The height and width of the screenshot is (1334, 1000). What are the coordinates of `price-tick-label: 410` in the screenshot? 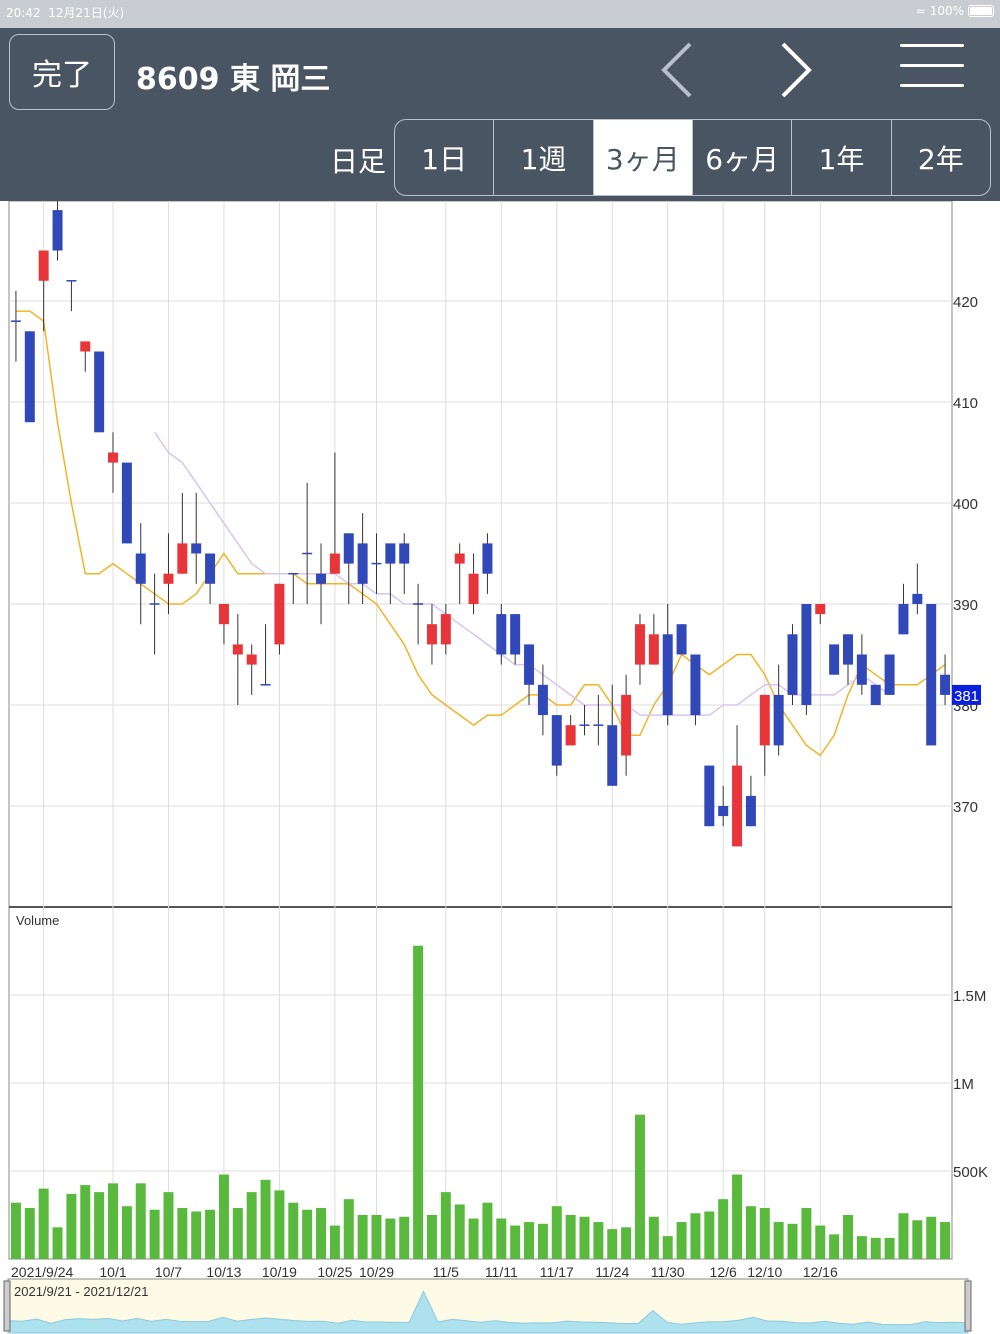 It's located at (965, 403).